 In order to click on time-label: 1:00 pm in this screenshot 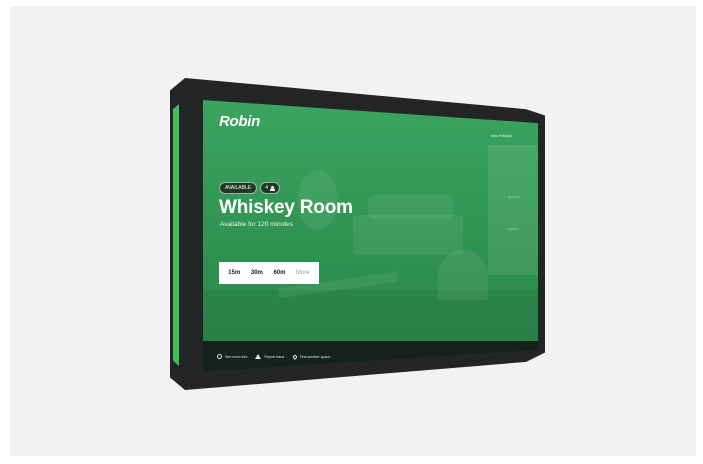, I will do `click(513, 229)`.